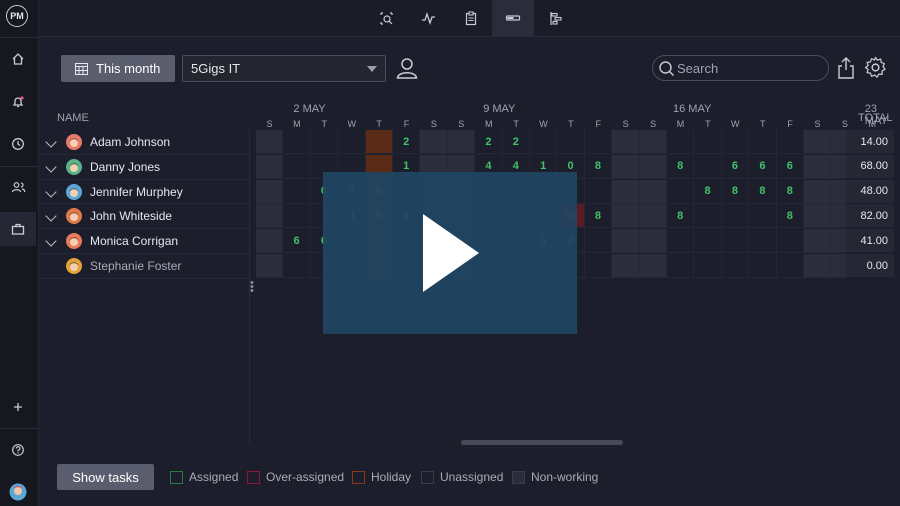  I want to click on bell-icon, so click(18, 102).